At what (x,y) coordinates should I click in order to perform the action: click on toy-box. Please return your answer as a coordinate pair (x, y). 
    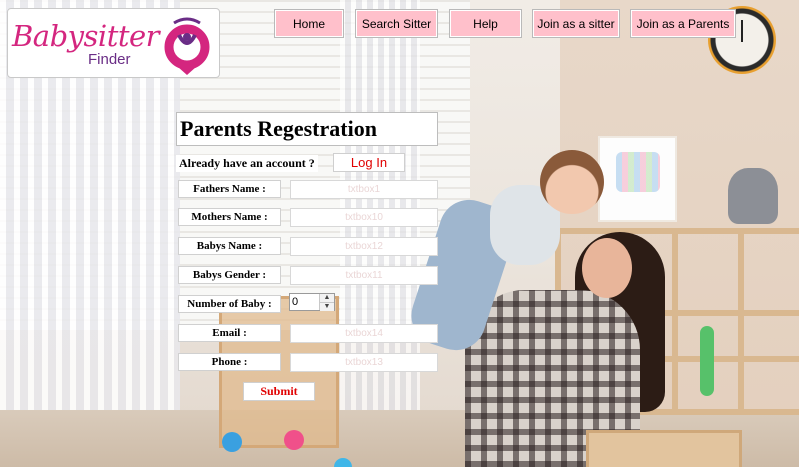
    Looking at the image, I should click on (279, 372).